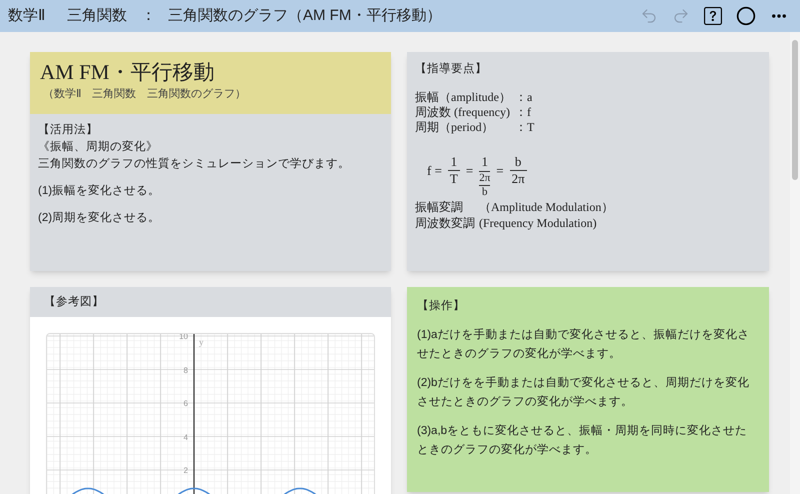 This screenshot has height=494, width=800. I want to click on modulation-name: (Frequency Modulation), so click(538, 223).